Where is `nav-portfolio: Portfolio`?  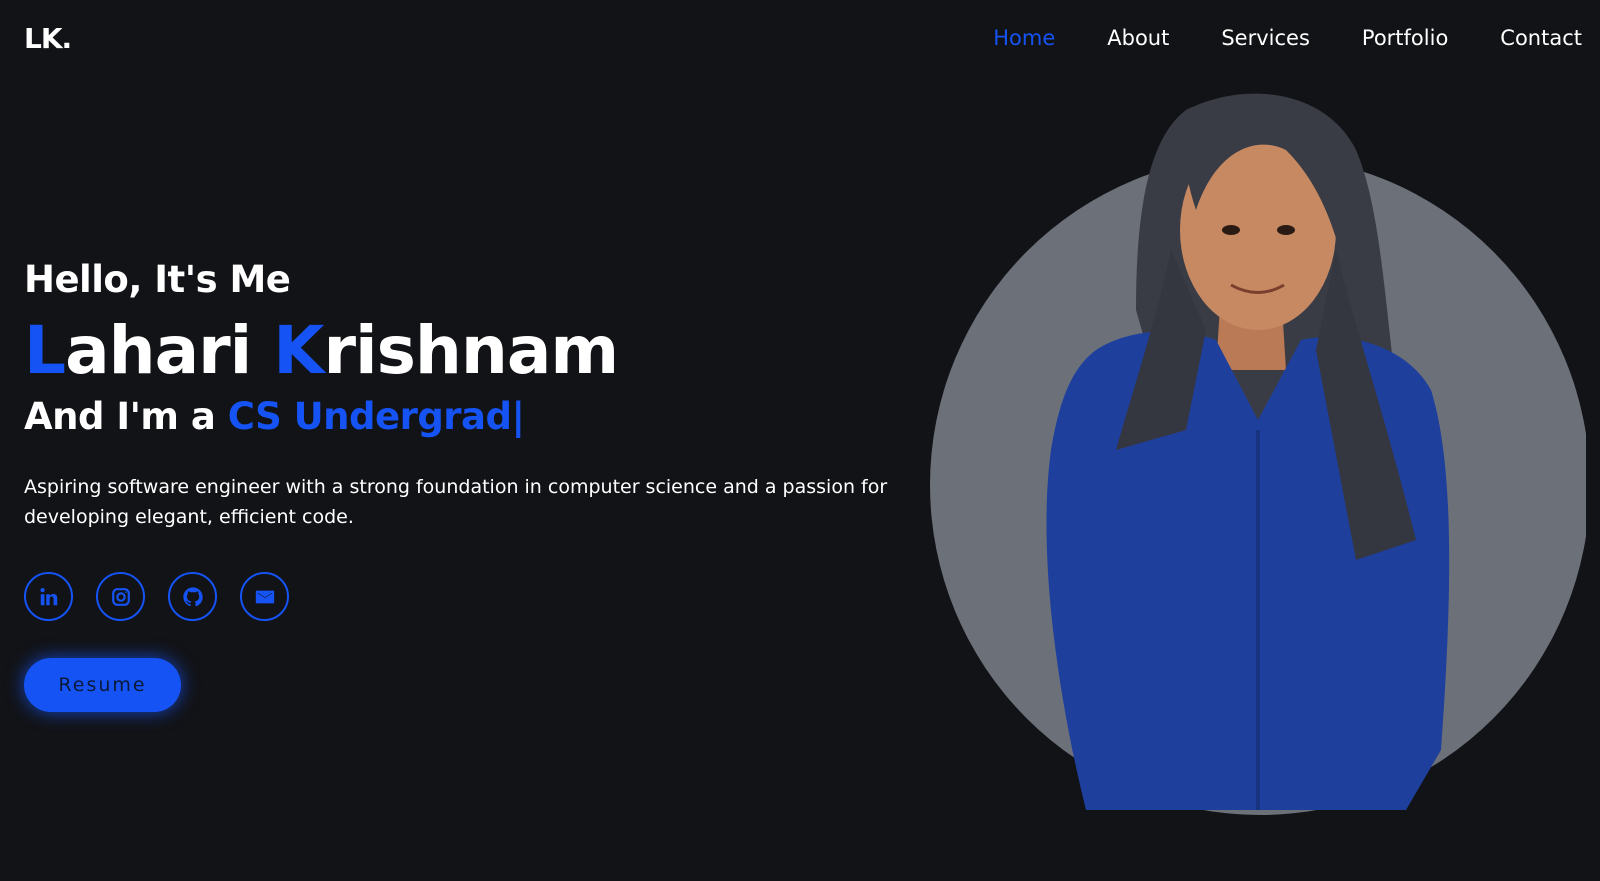 nav-portfolio: Portfolio is located at coordinates (1405, 38).